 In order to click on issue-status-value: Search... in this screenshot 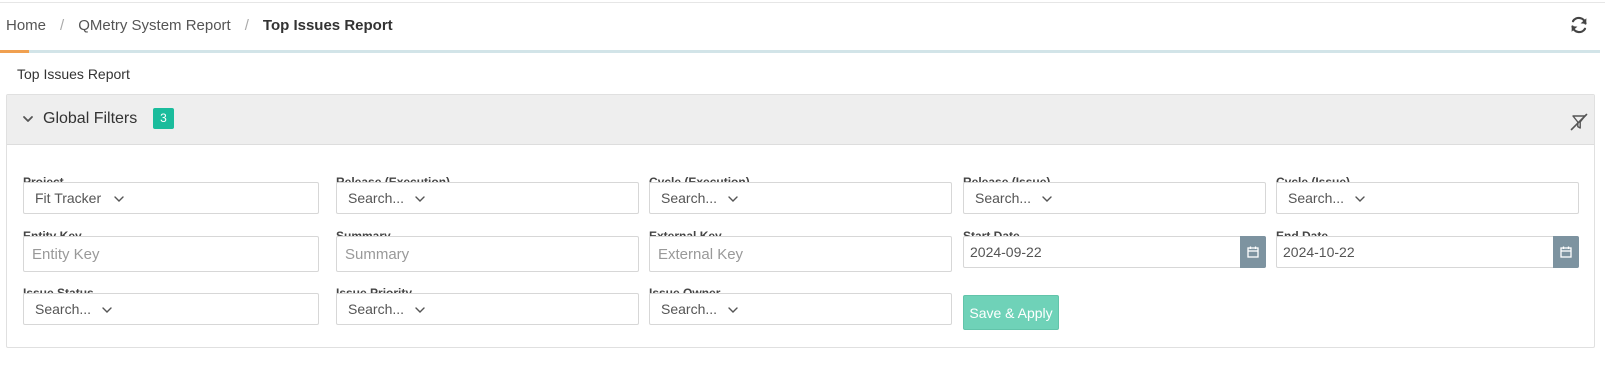, I will do `click(63, 309)`.